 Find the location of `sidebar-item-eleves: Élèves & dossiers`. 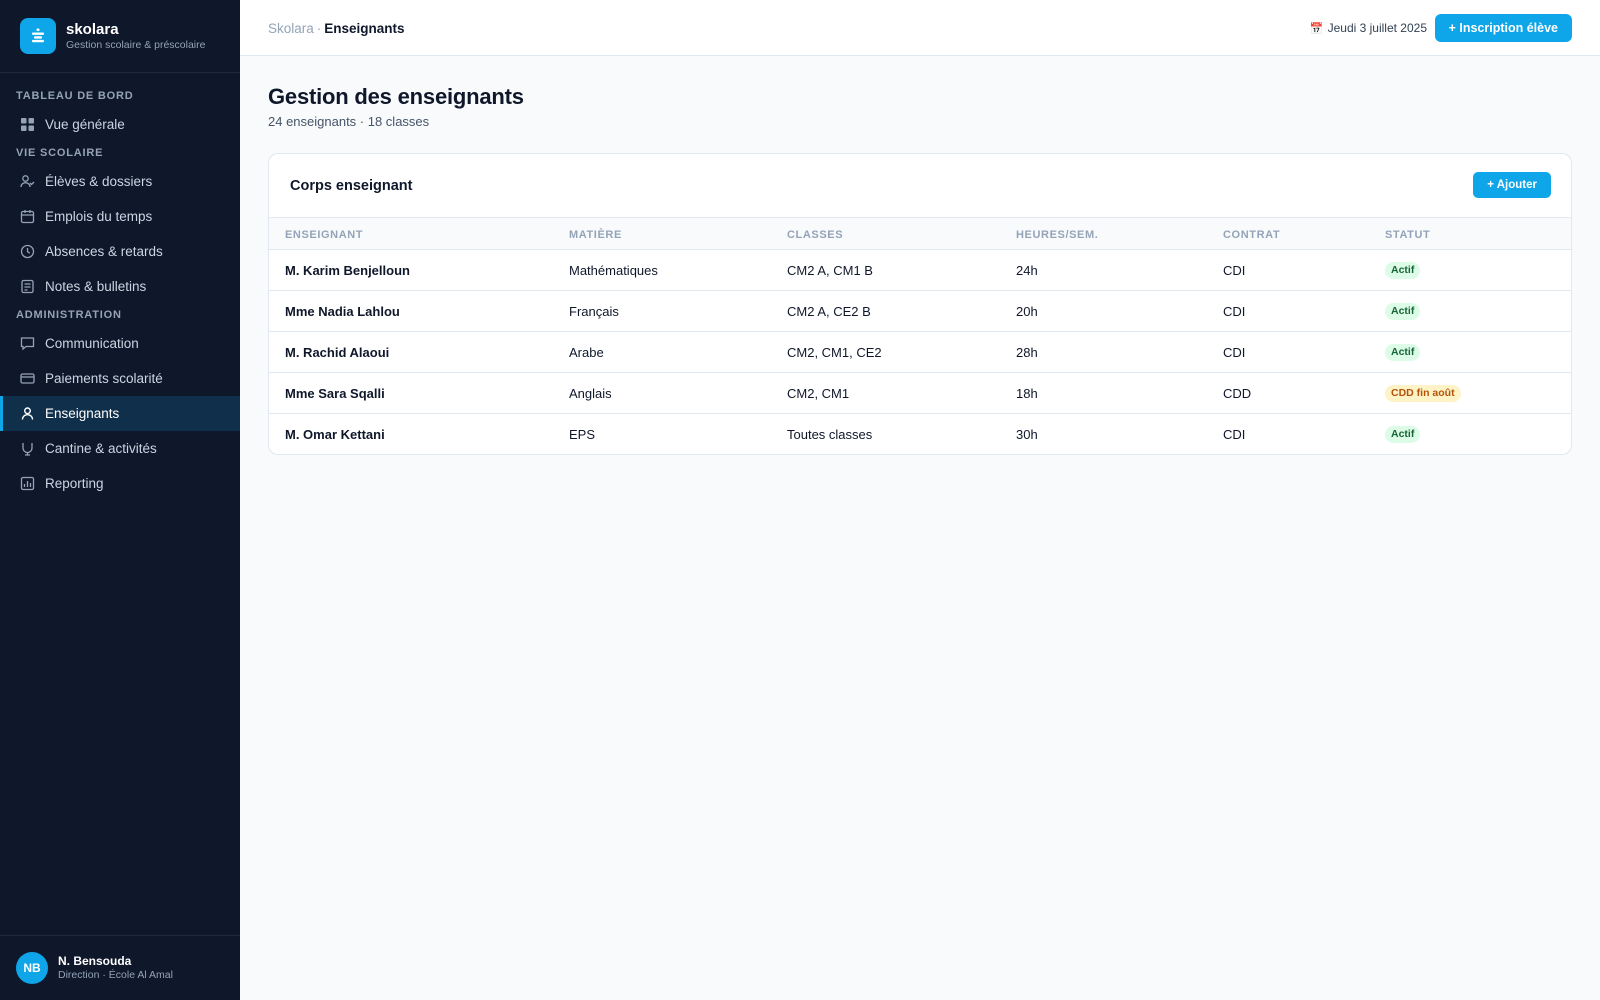

sidebar-item-eleves: Élèves & dossiers is located at coordinates (120, 181).